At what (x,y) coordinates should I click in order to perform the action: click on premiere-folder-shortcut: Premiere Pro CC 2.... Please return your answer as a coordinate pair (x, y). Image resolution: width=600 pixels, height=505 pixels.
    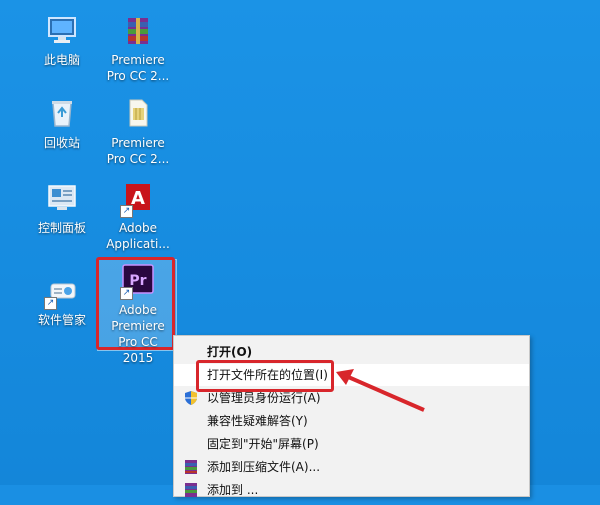
    Looking at the image, I should click on (138, 131).